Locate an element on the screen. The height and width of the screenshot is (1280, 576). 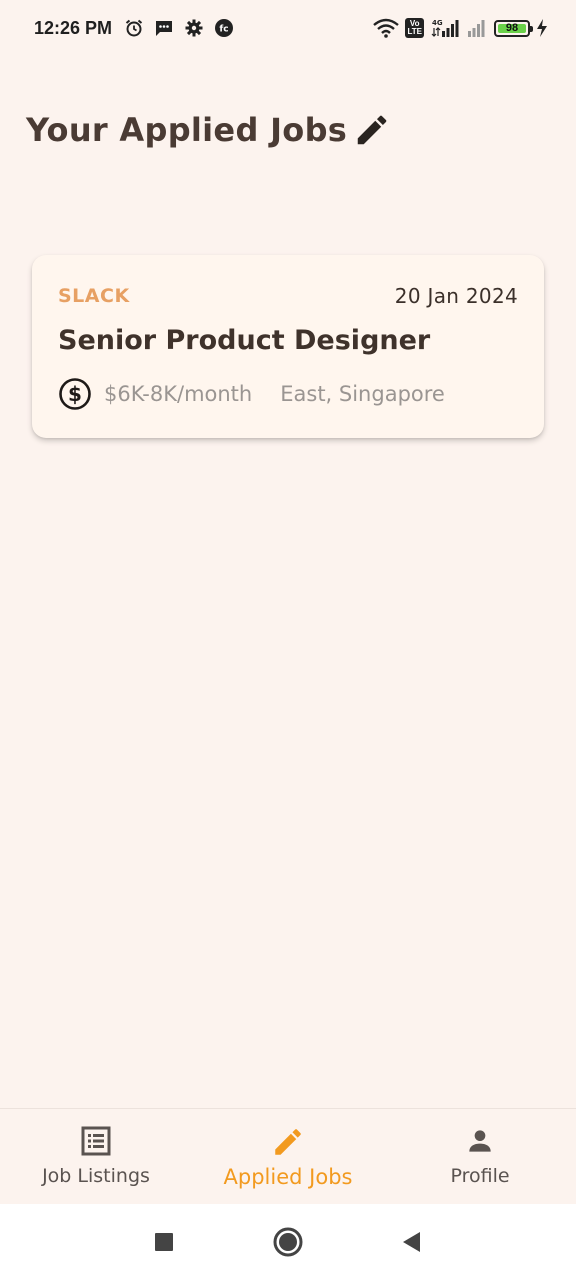
charging-icon is located at coordinates (542, 28).